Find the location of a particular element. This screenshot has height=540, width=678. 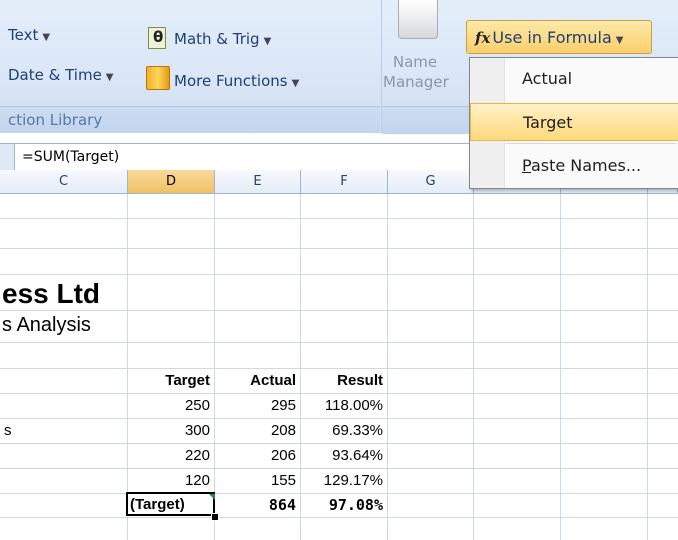

name-manager-label-1: Name is located at coordinates (415, 62).